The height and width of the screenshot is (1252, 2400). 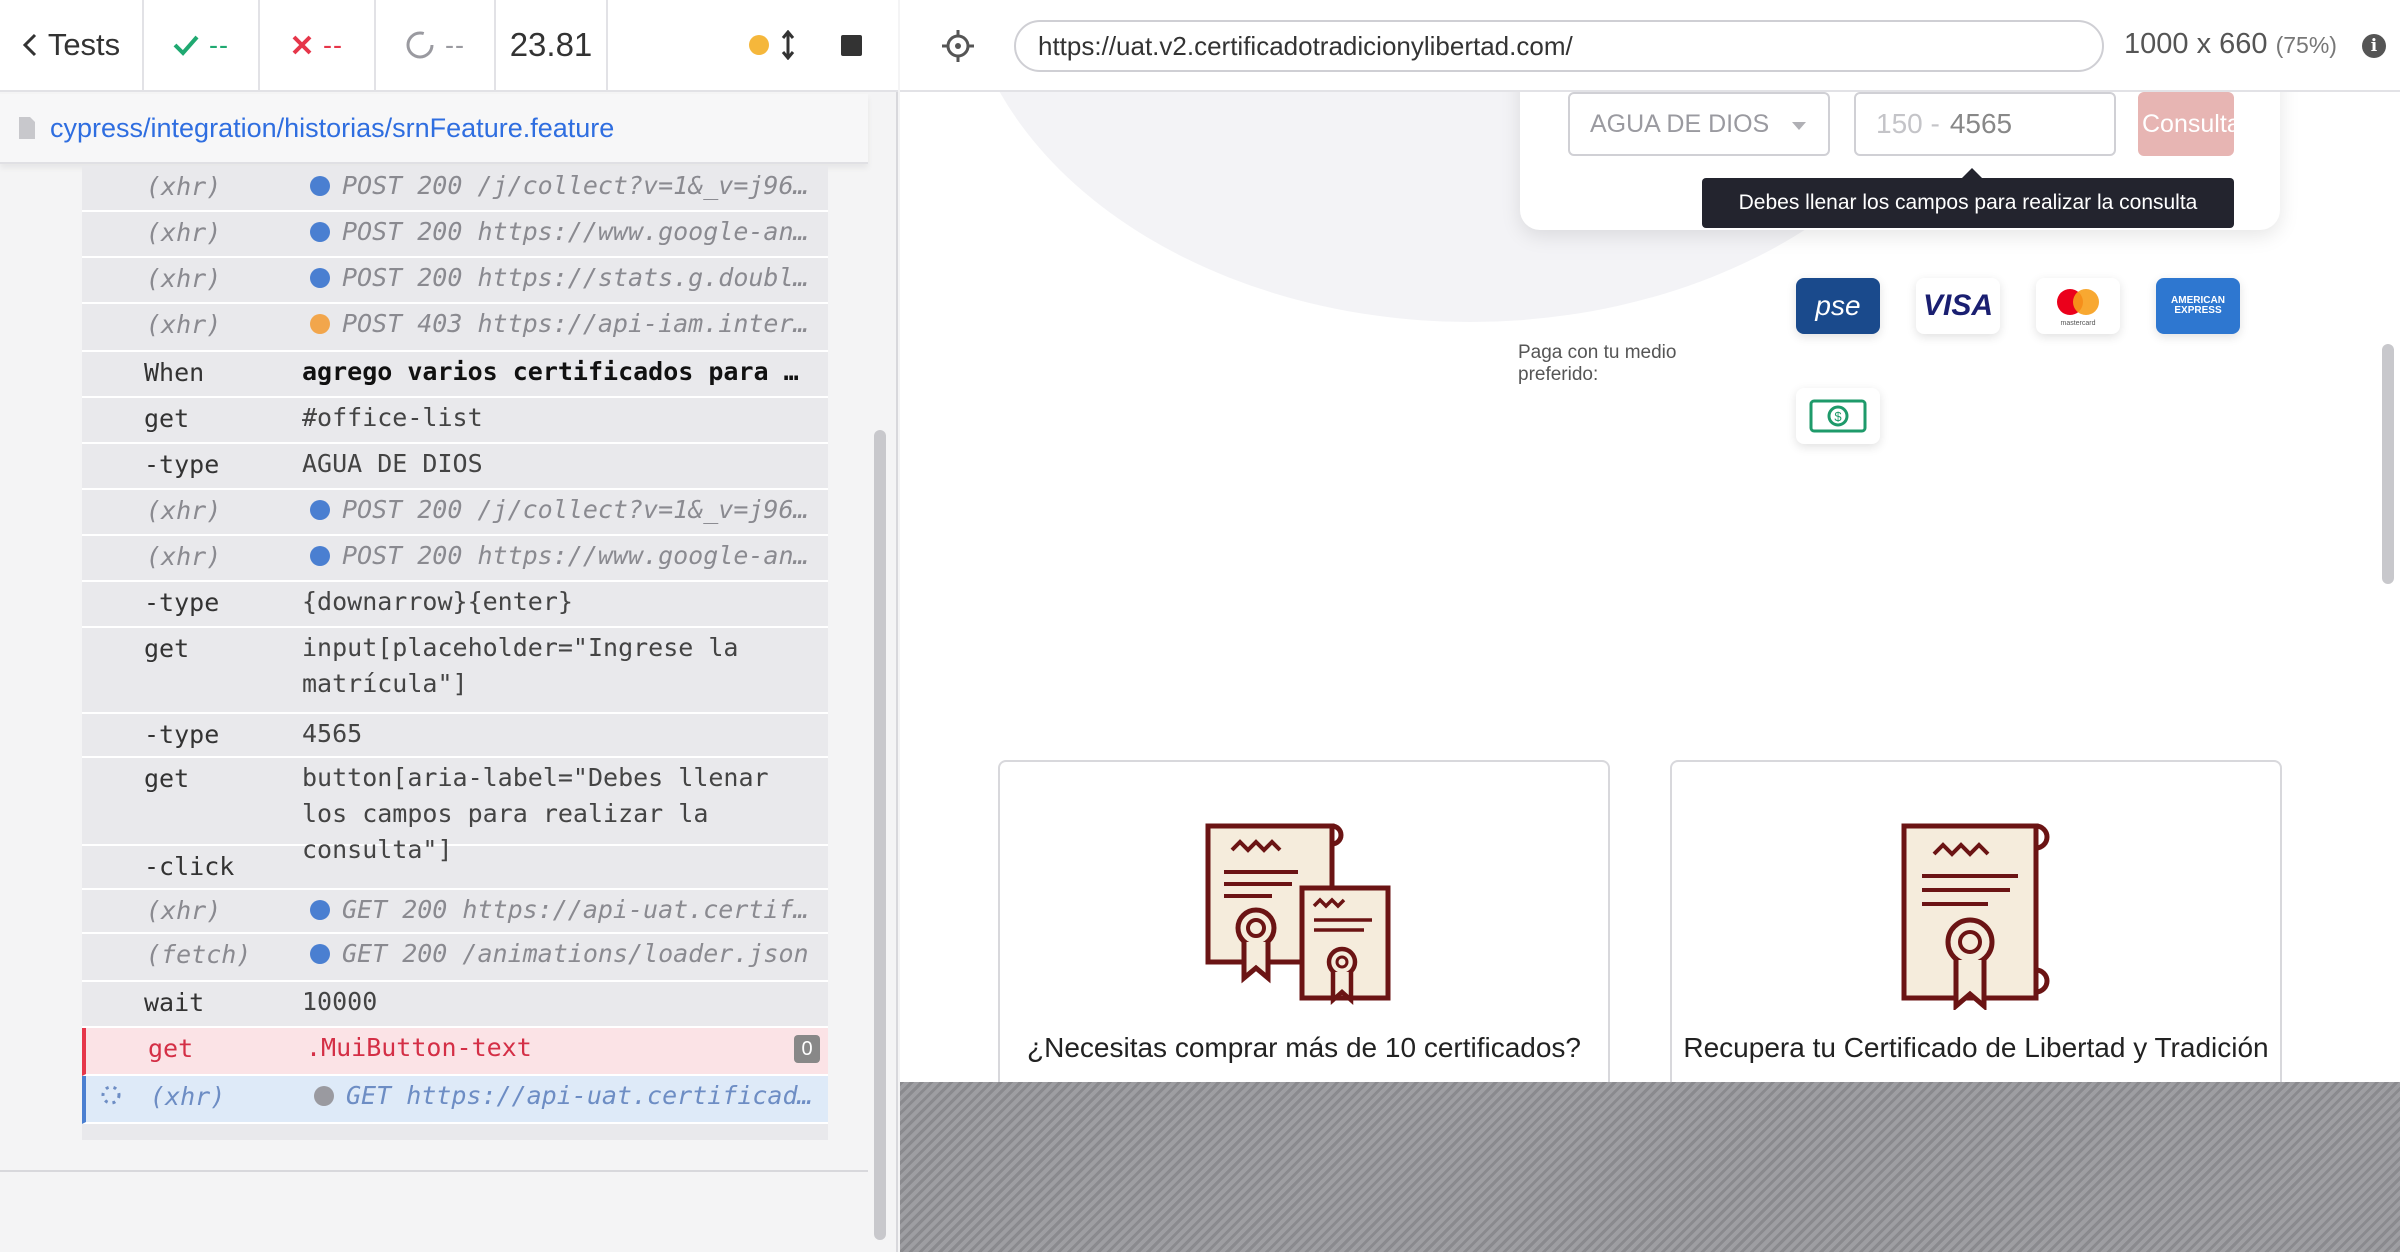 What do you see at coordinates (455, 736) in the screenshot?
I see `command-log-row: 9-type4565` at bounding box center [455, 736].